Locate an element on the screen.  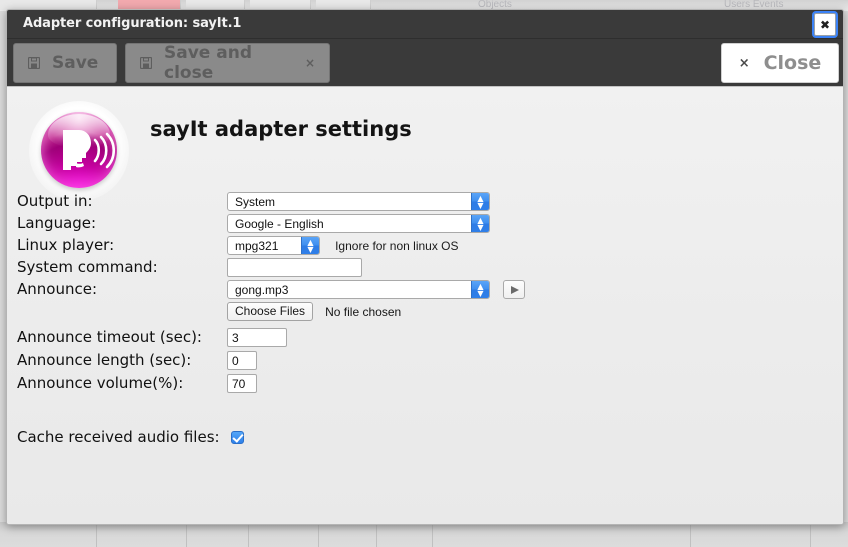
save-button: Save is located at coordinates (65, 63).